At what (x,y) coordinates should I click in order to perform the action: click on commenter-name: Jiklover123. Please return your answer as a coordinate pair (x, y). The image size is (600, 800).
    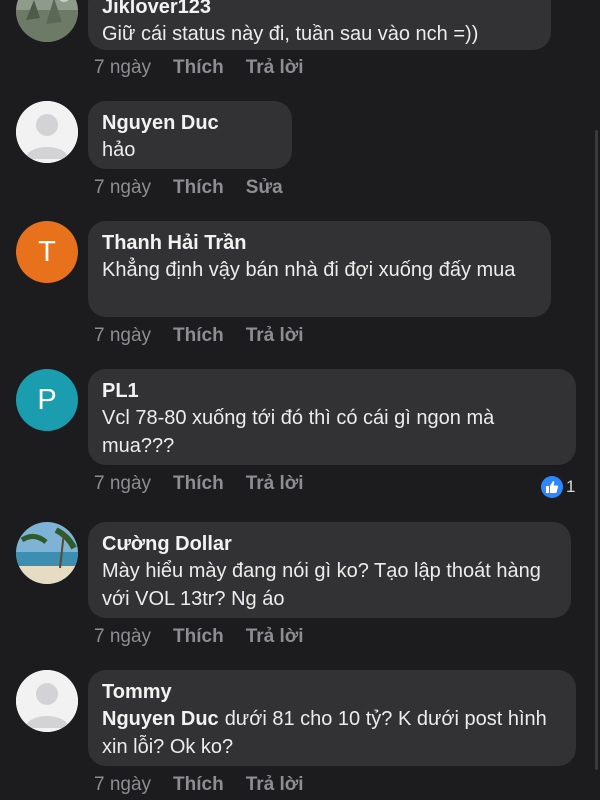
    Looking at the image, I should click on (319, 10).